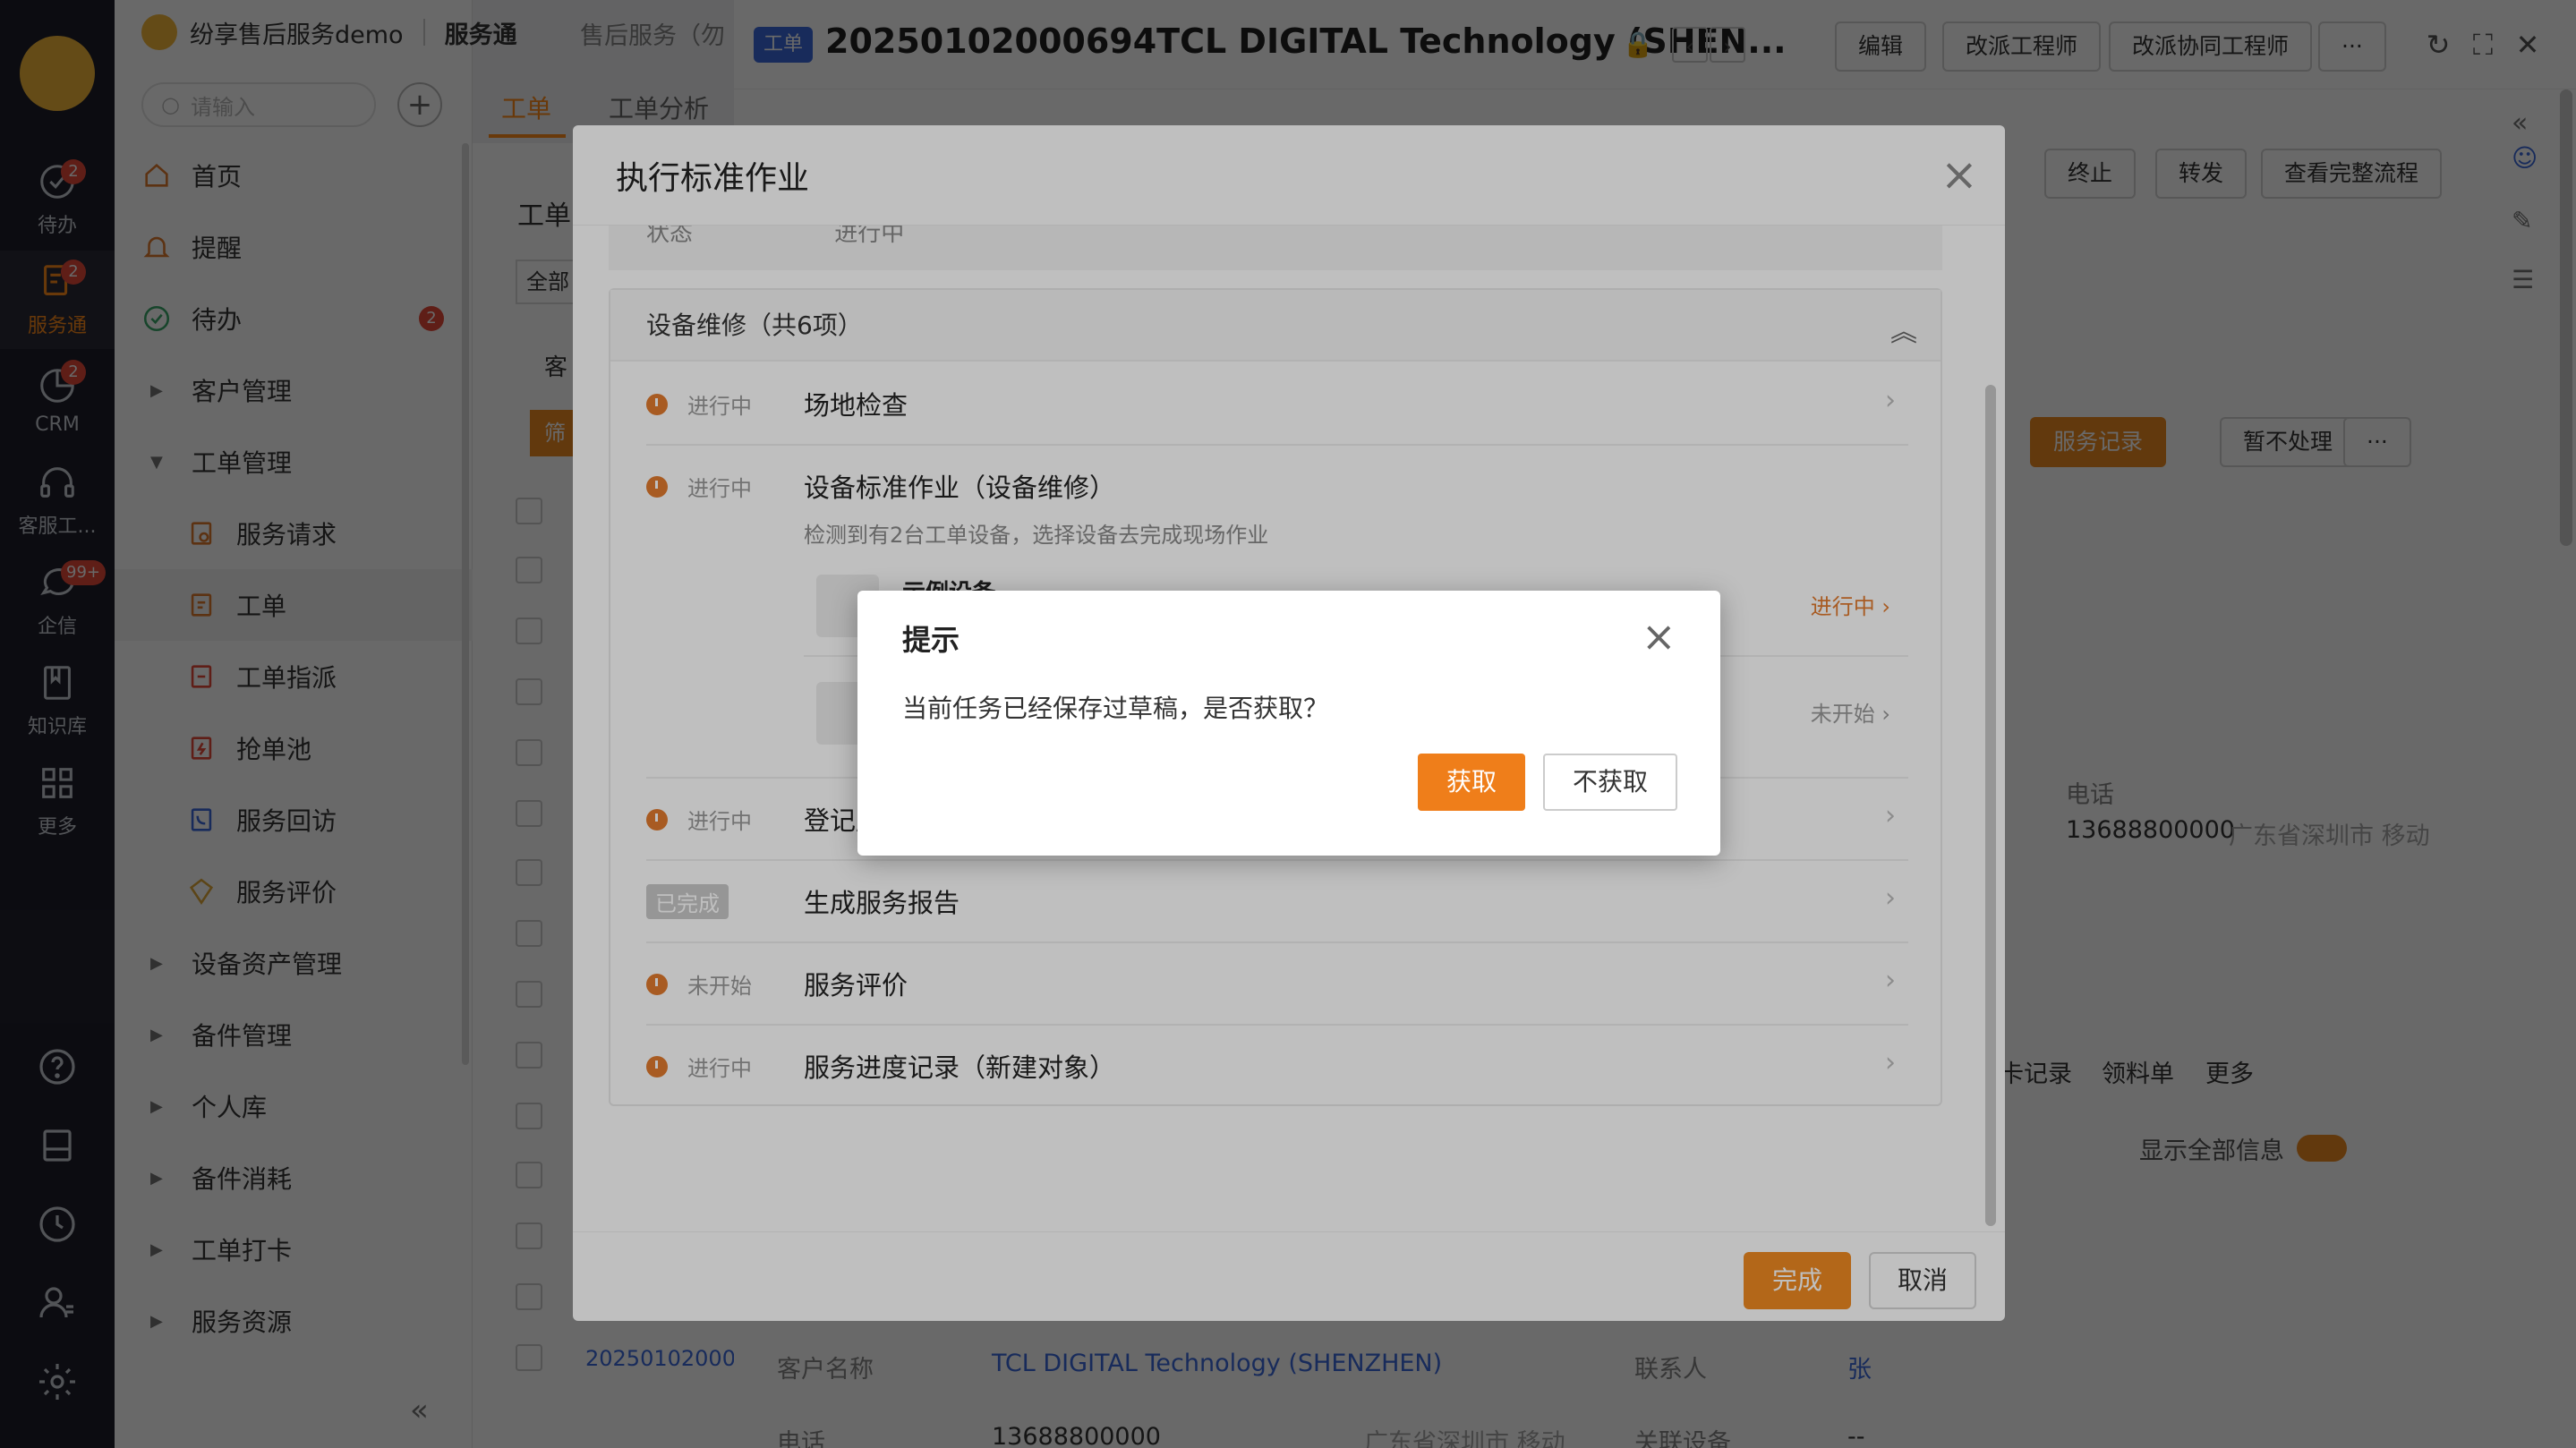 This screenshot has height=1448, width=2576. I want to click on skip-draft-button: 不获取, so click(1610, 782).